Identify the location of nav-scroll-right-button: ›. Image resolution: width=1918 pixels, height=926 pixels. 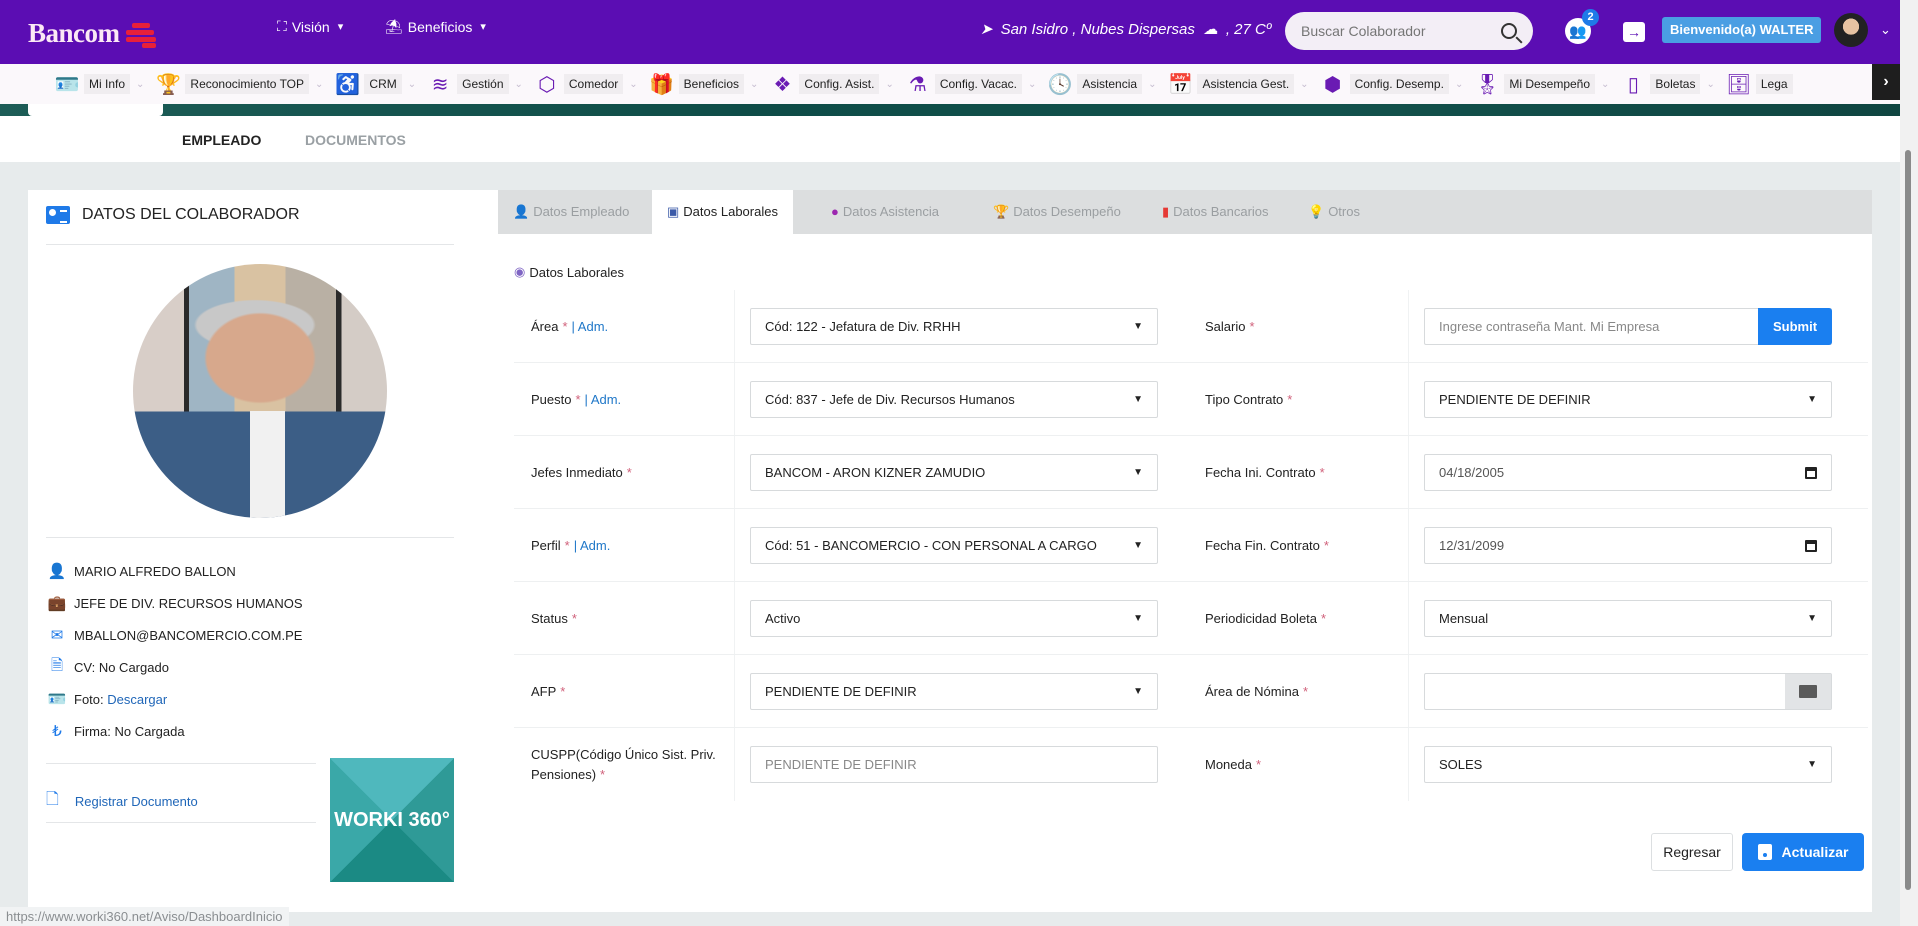
(1886, 82).